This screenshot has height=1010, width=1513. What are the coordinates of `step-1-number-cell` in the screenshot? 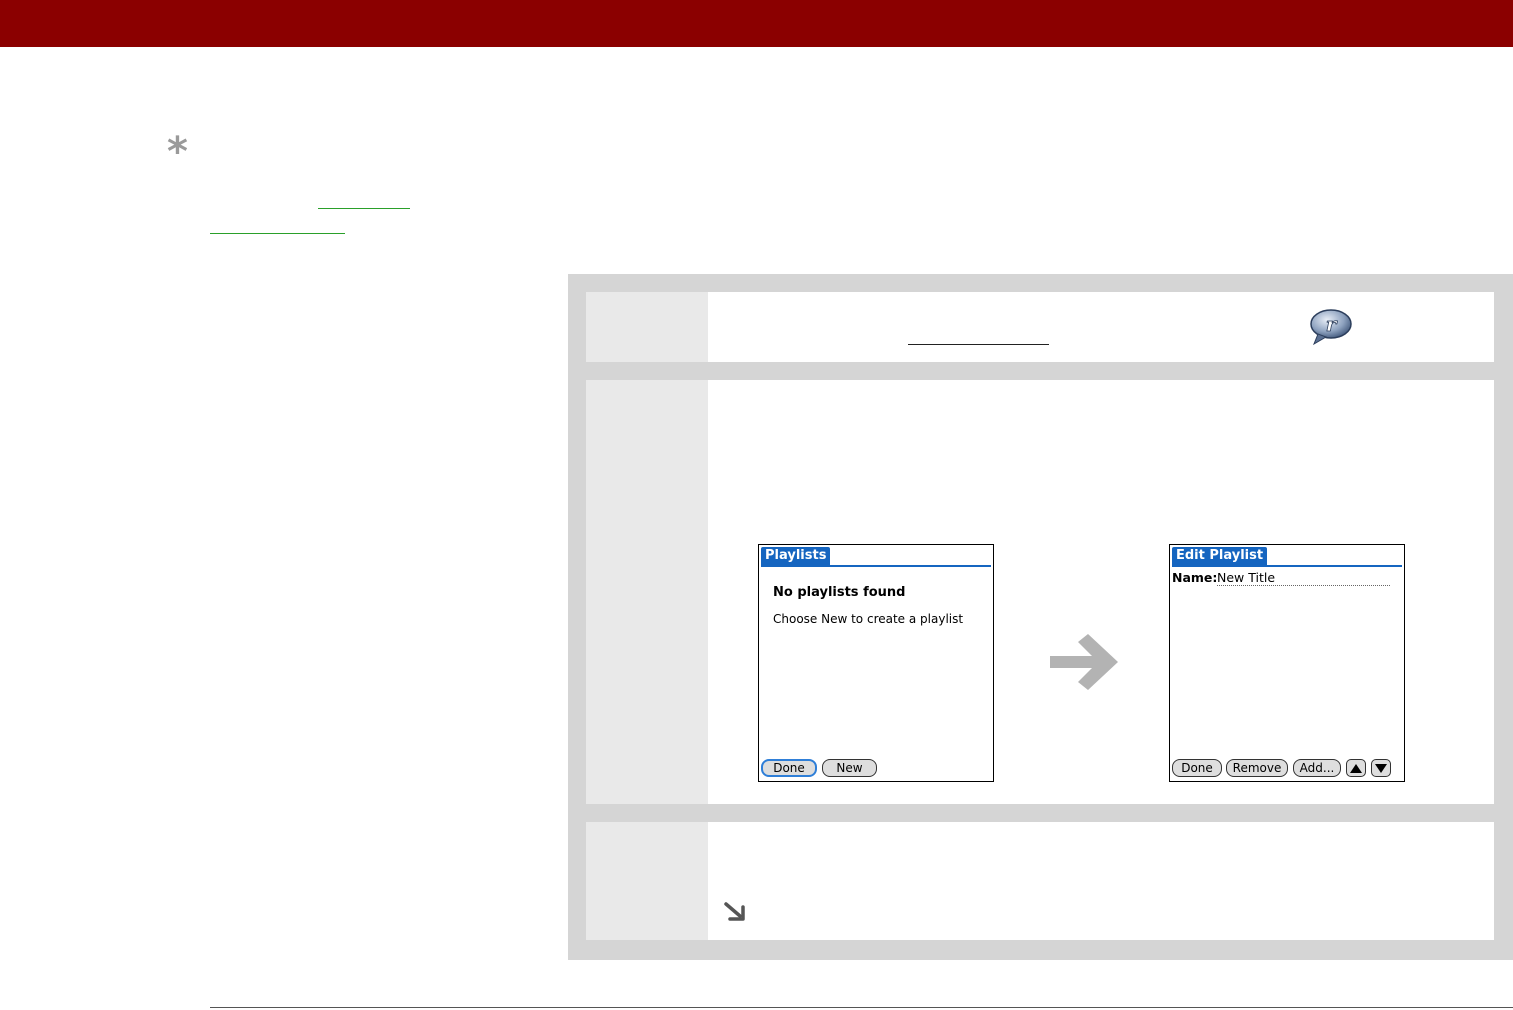 It's located at (647, 327).